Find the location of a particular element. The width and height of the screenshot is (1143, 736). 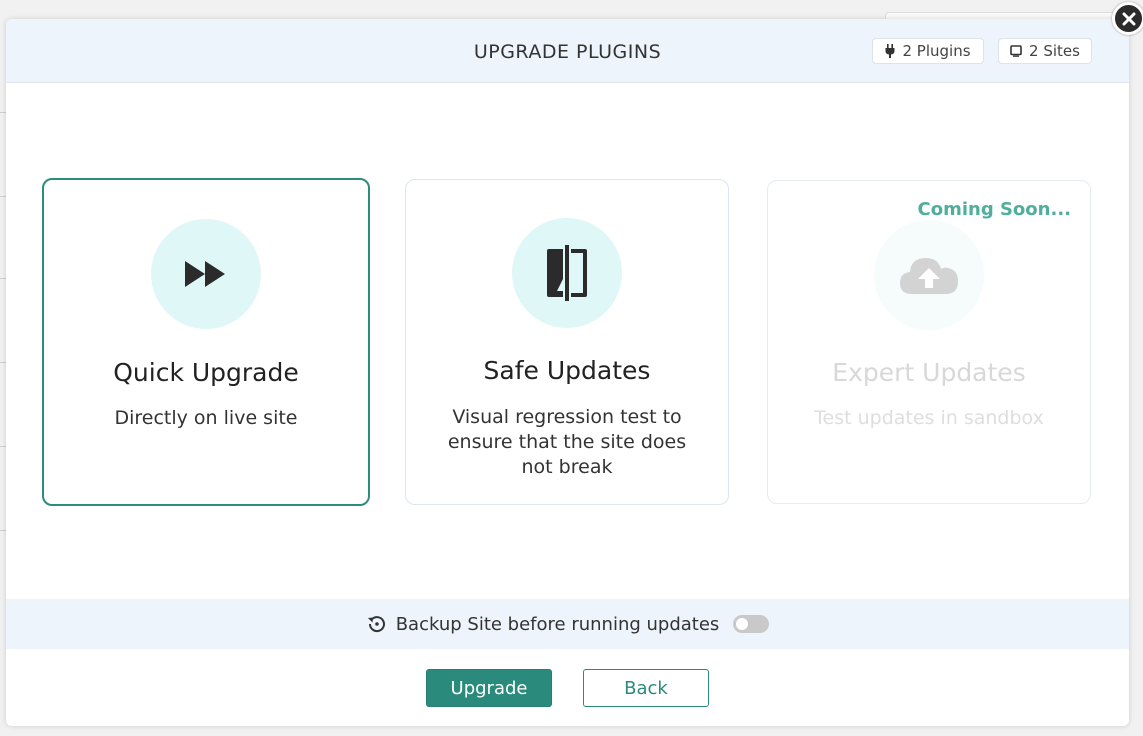

history-icon is located at coordinates (376, 624).